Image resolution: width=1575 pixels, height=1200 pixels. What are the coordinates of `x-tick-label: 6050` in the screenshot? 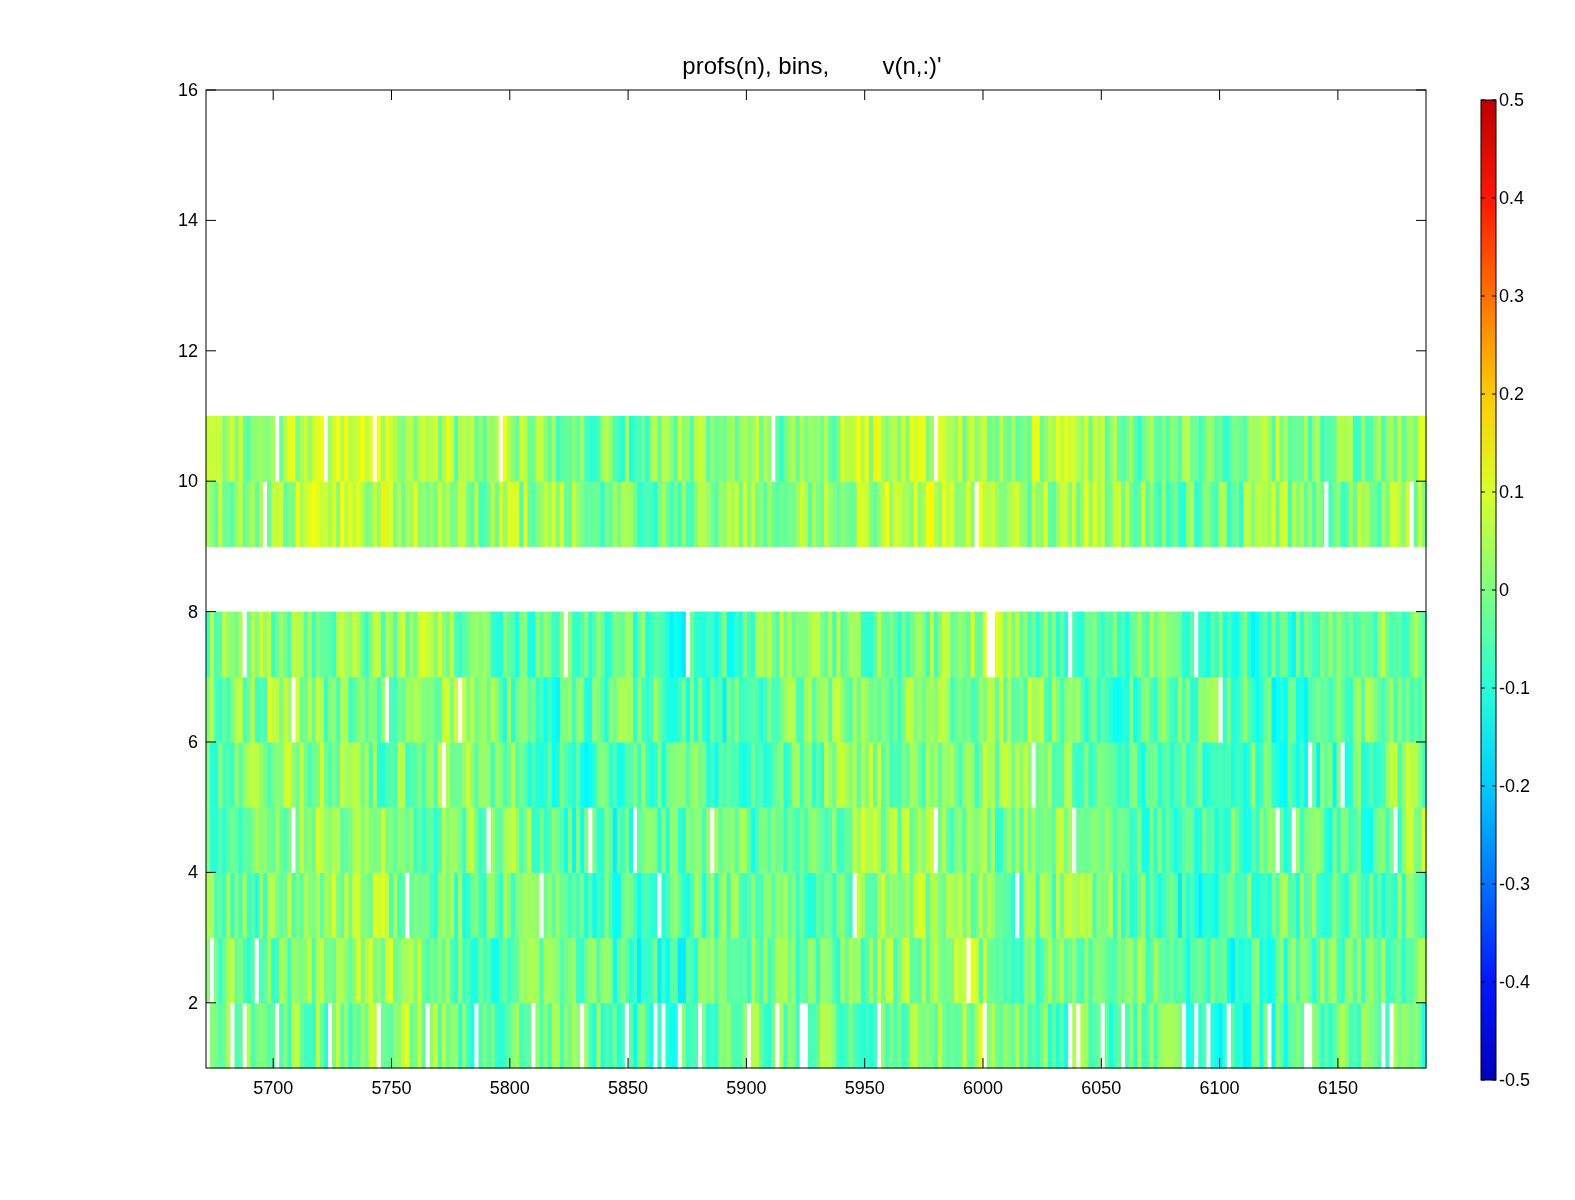 It's located at (1101, 1088).